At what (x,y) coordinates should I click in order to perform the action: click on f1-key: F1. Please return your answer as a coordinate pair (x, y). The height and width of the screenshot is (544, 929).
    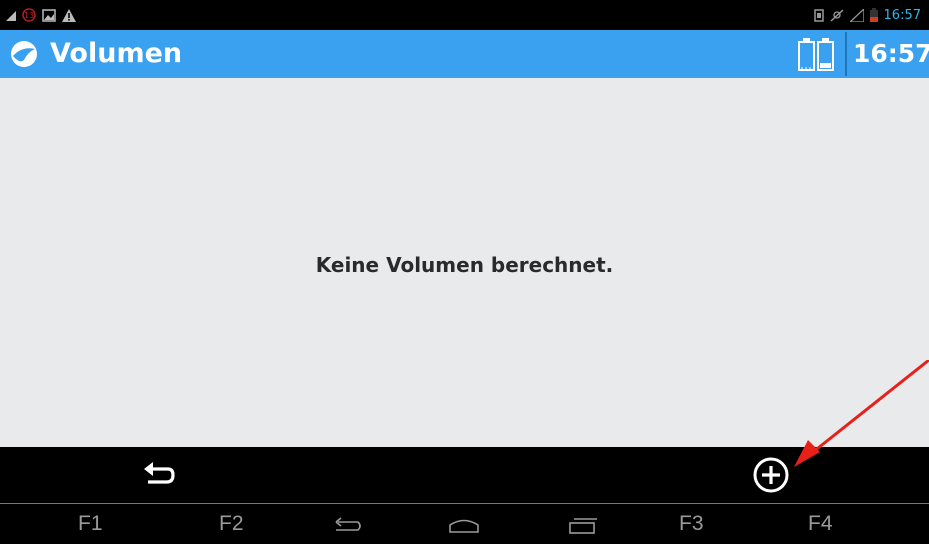
    Looking at the image, I should click on (90, 524).